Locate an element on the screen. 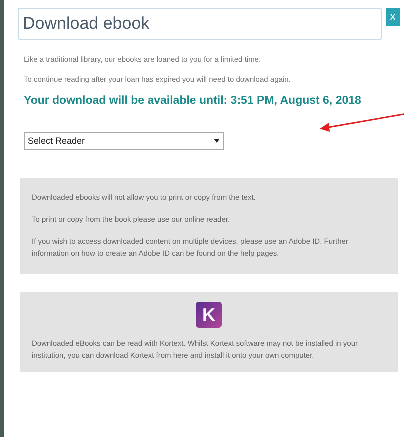 This screenshot has width=404, height=437. app-logo-icon: K is located at coordinates (209, 315).